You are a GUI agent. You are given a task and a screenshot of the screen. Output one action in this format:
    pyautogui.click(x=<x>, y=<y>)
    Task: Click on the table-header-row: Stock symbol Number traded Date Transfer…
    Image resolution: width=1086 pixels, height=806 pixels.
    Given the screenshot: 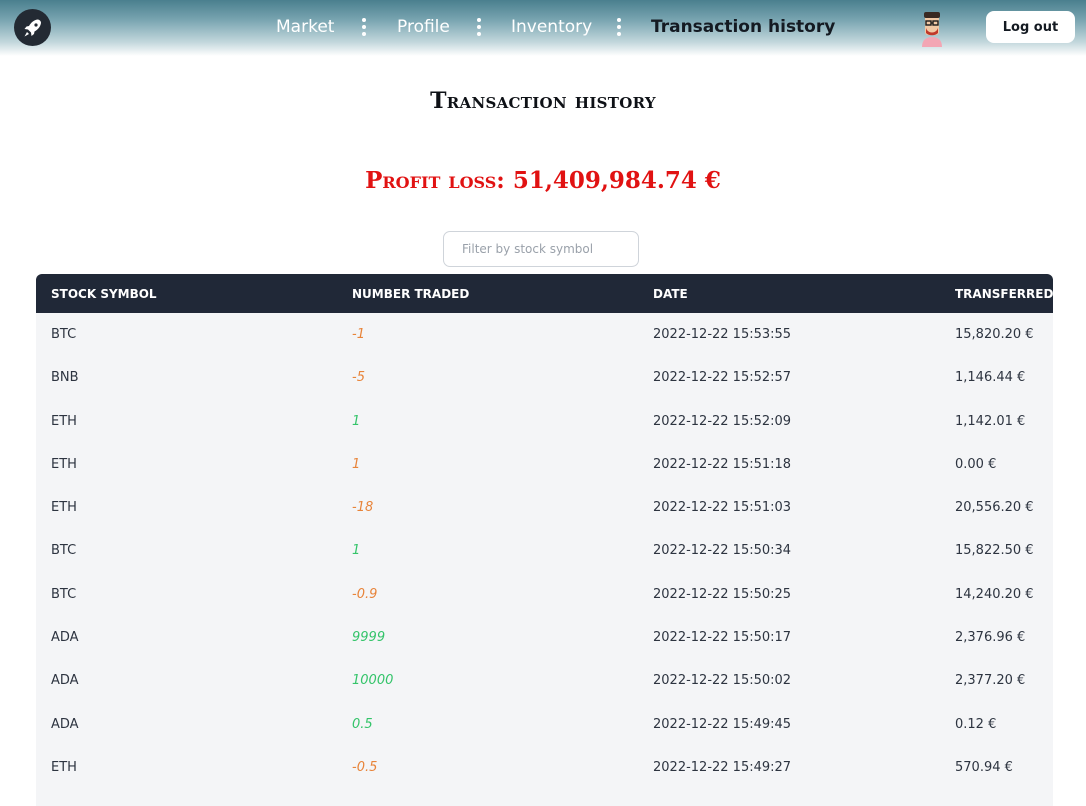 What is the action you would take?
    pyautogui.click(x=544, y=293)
    